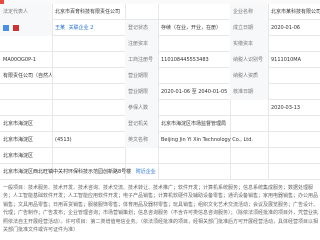 Image resolution: width=320 pixels, height=240 pixels. What do you see at coordinates (249, 28) in the screenshot?
I see `row-label: 成立日期` at bounding box center [249, 28].